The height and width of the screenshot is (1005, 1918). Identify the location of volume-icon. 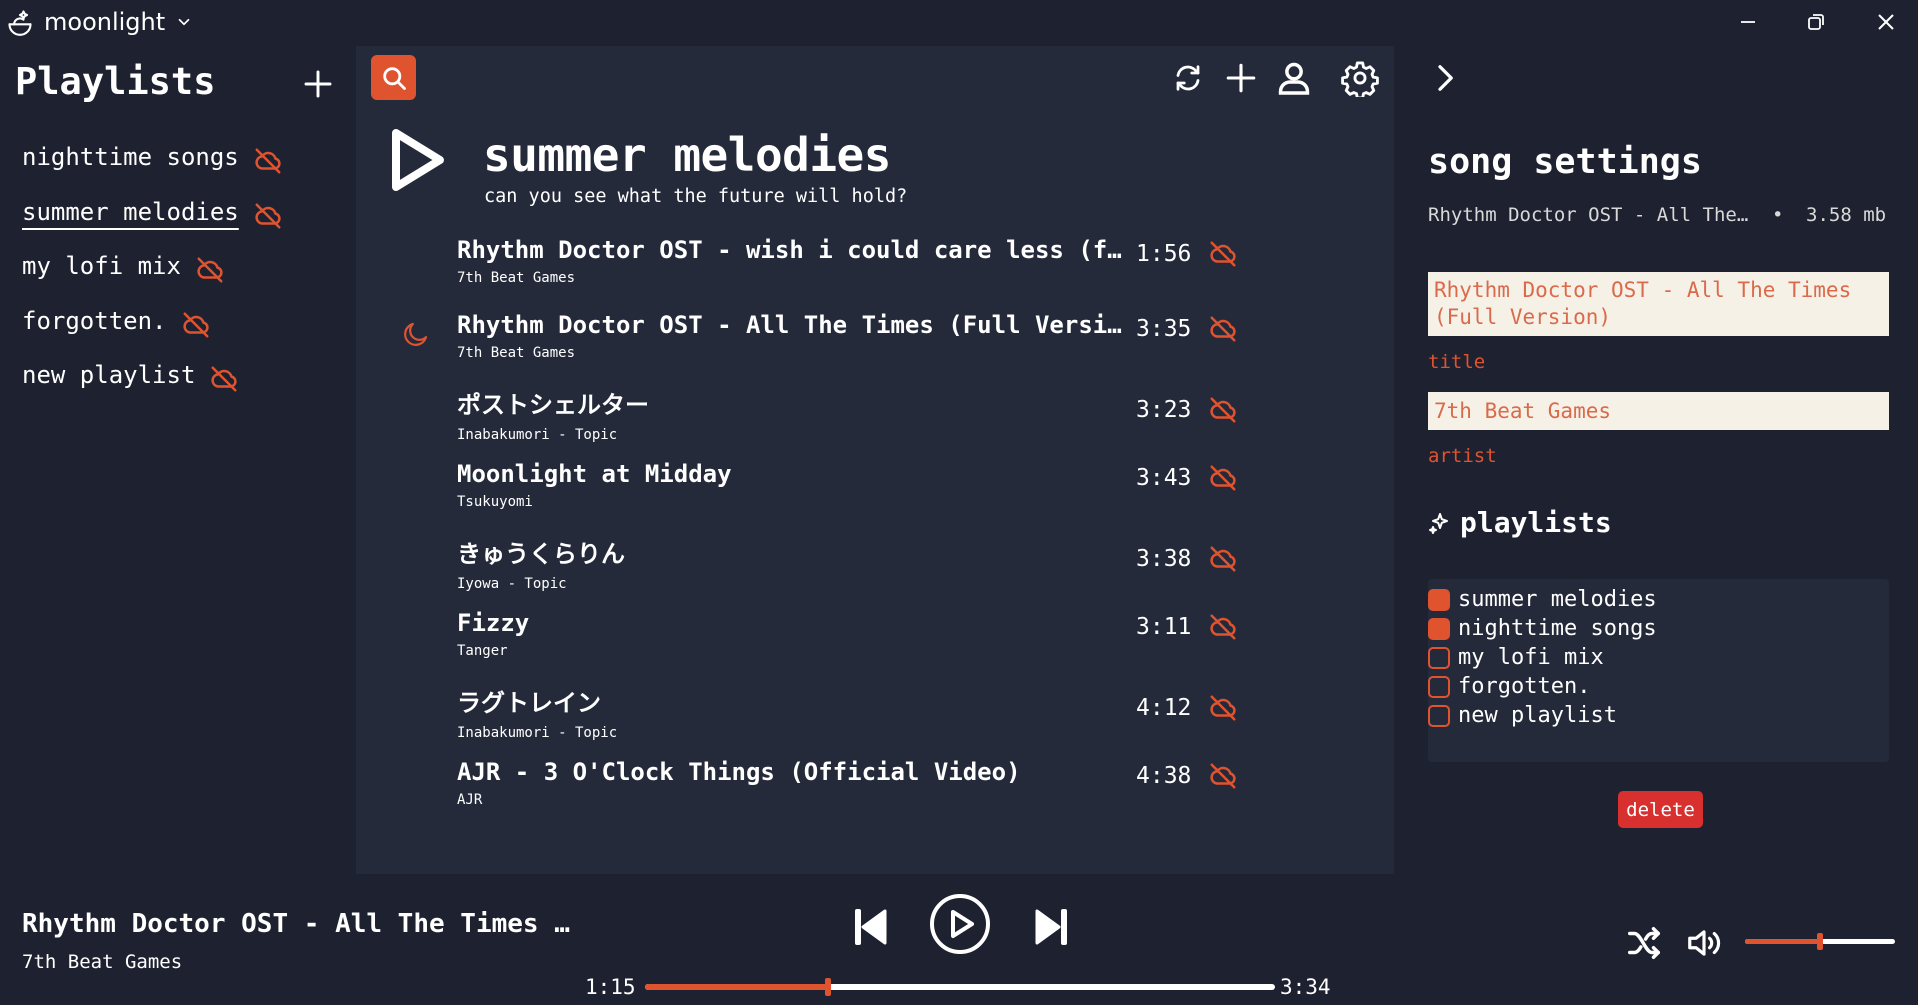
(1704, 943).